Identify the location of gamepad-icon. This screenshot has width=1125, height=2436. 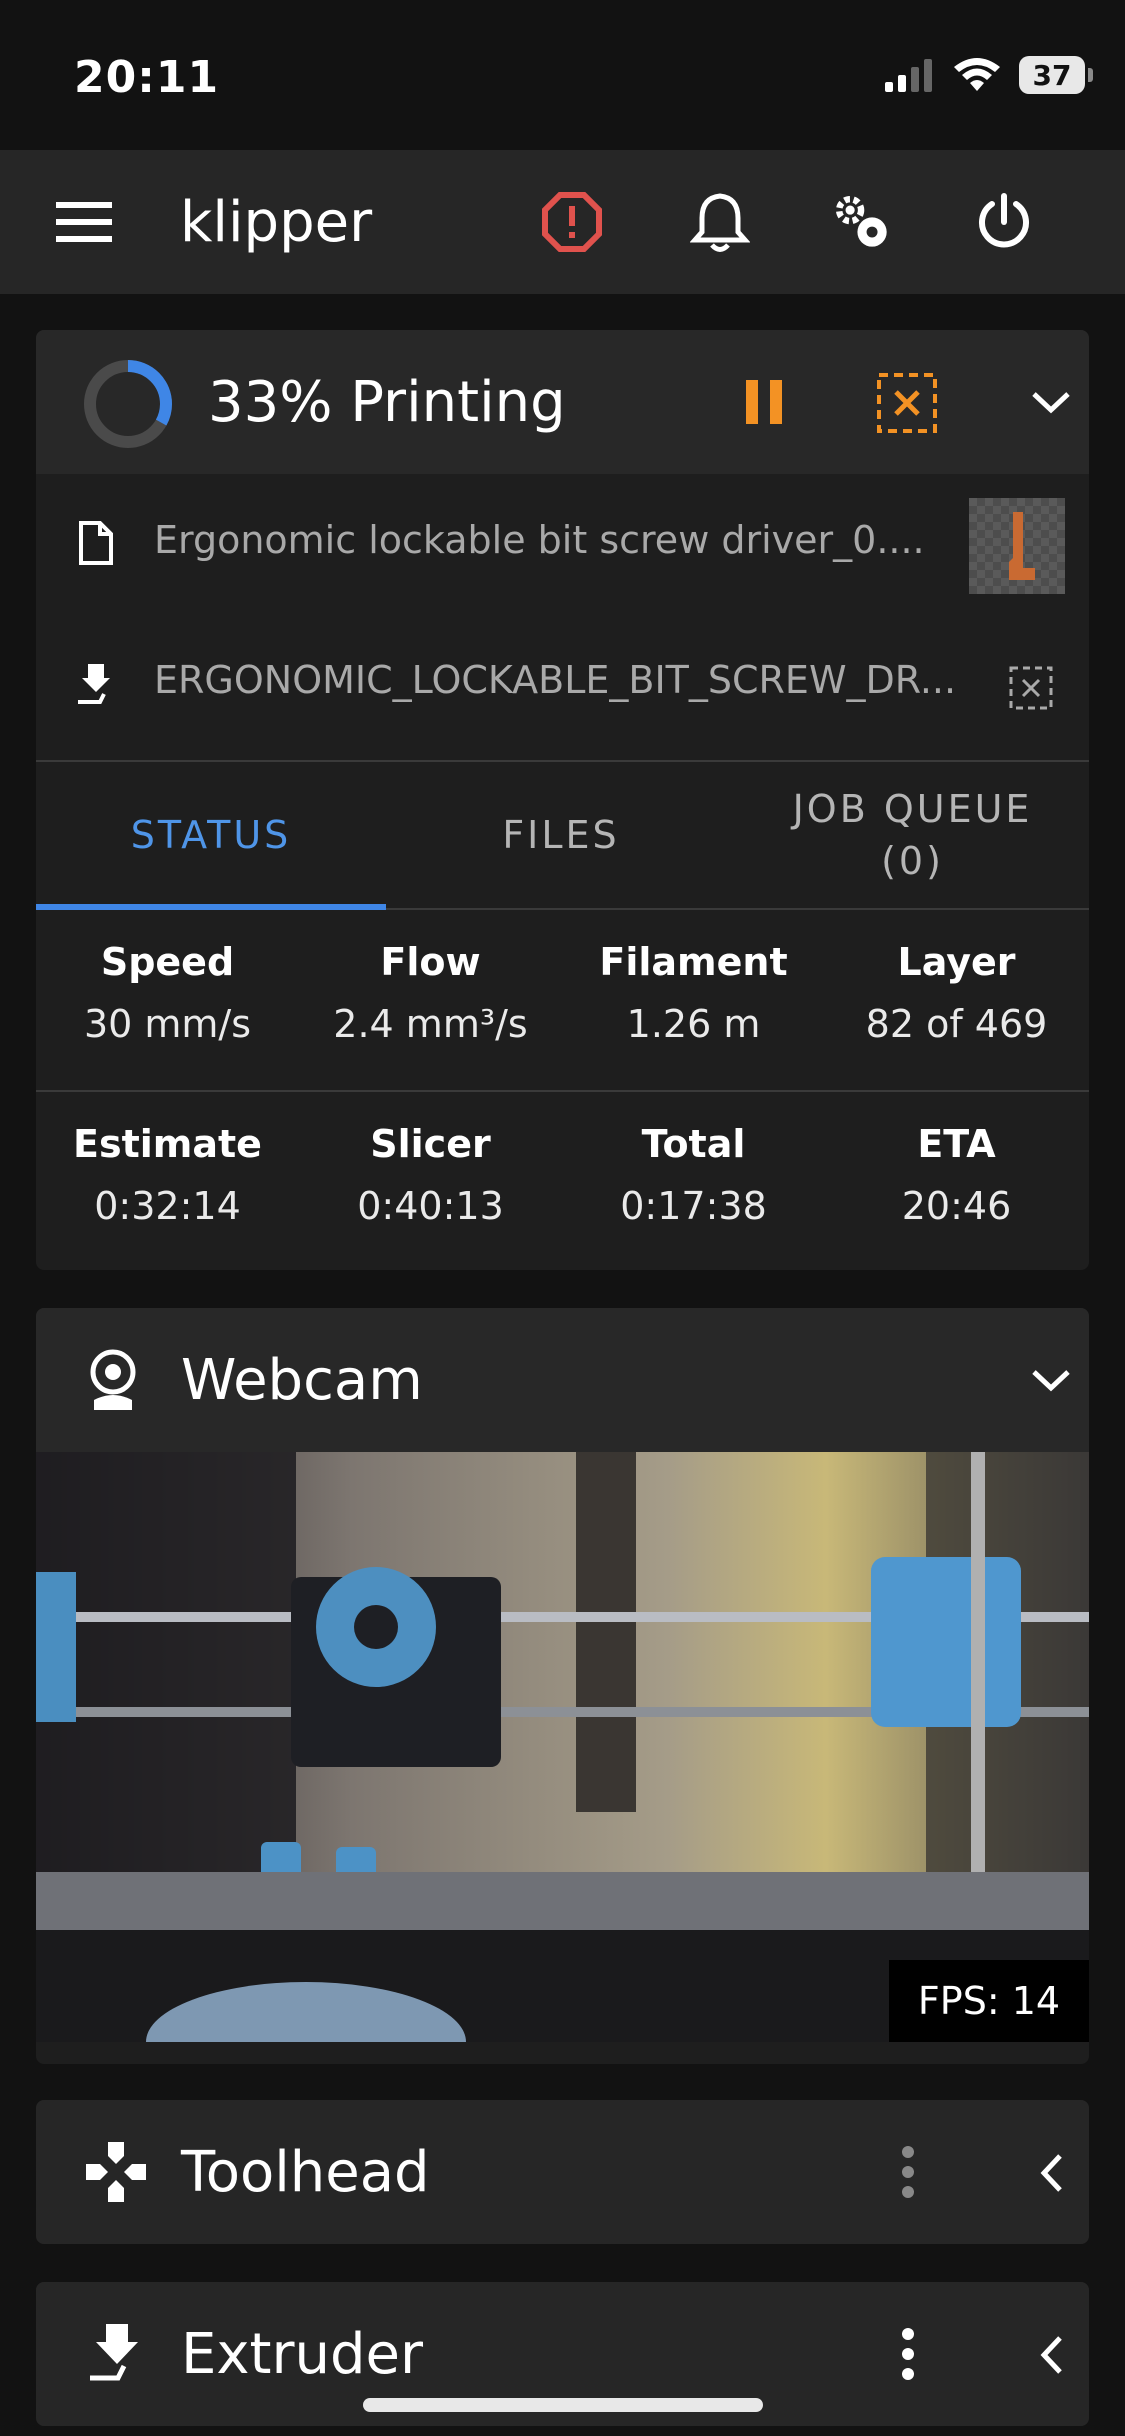
(116, 2172).